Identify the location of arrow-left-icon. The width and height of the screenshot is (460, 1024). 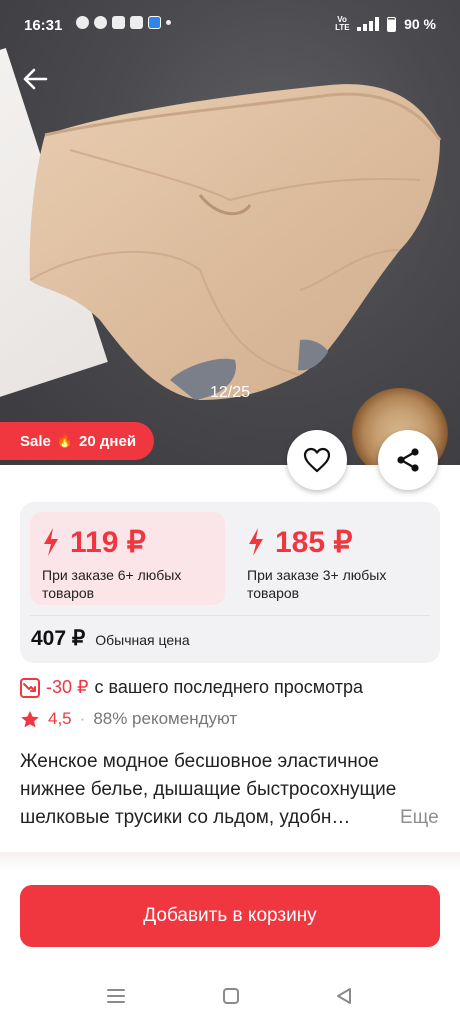
(35, 79).